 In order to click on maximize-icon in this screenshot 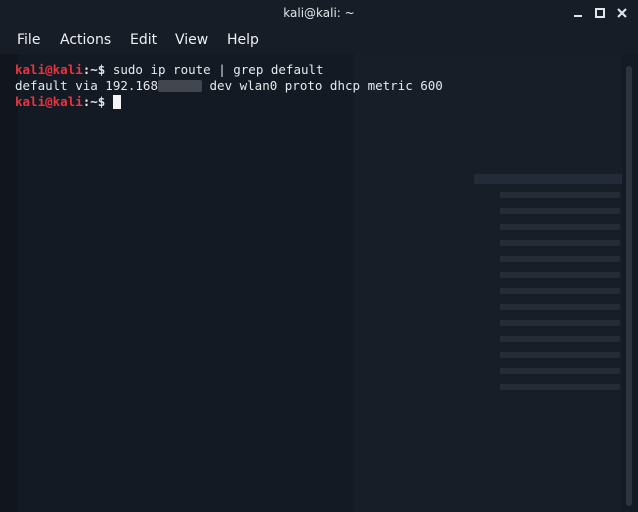, I will do `click(600, 13)`.